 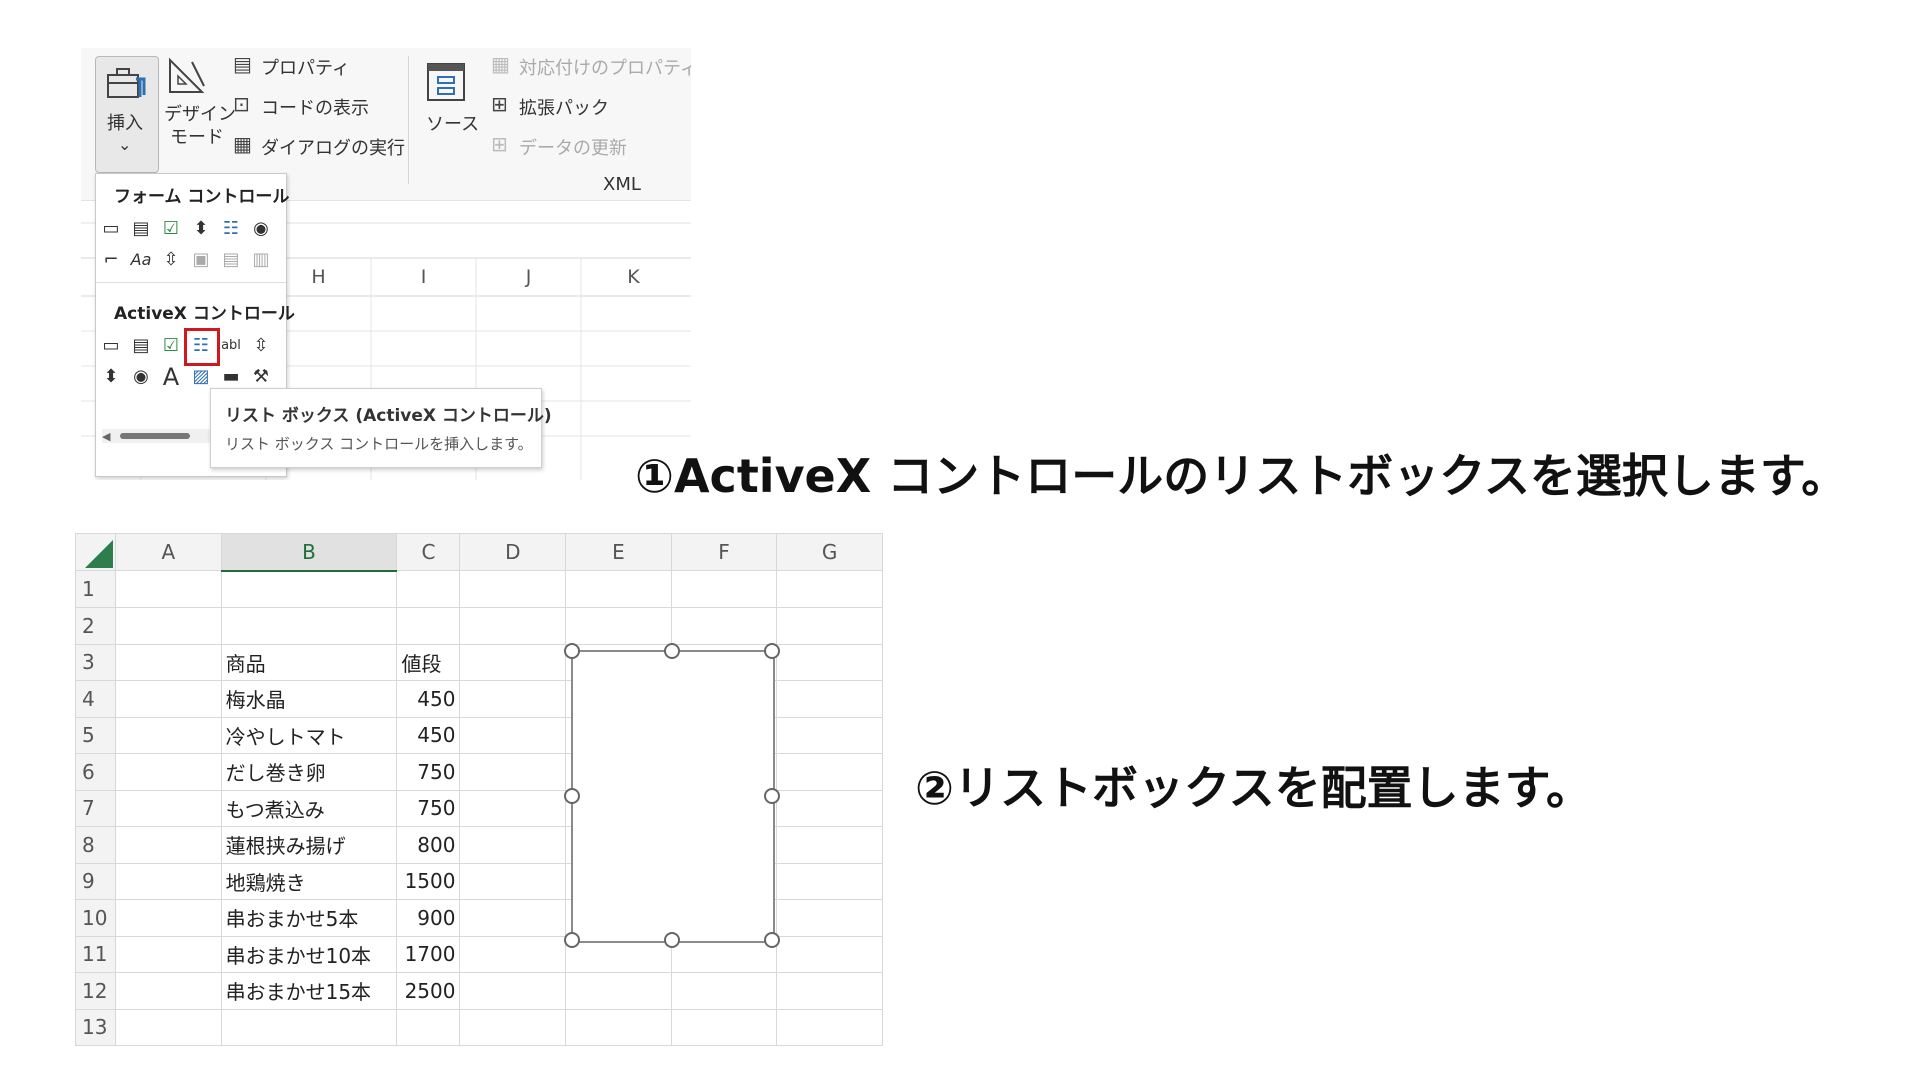 What do you see at coordinates (95, 808) in the screenshot?
I see `row-header: 7` at bounding box center [95, 808].